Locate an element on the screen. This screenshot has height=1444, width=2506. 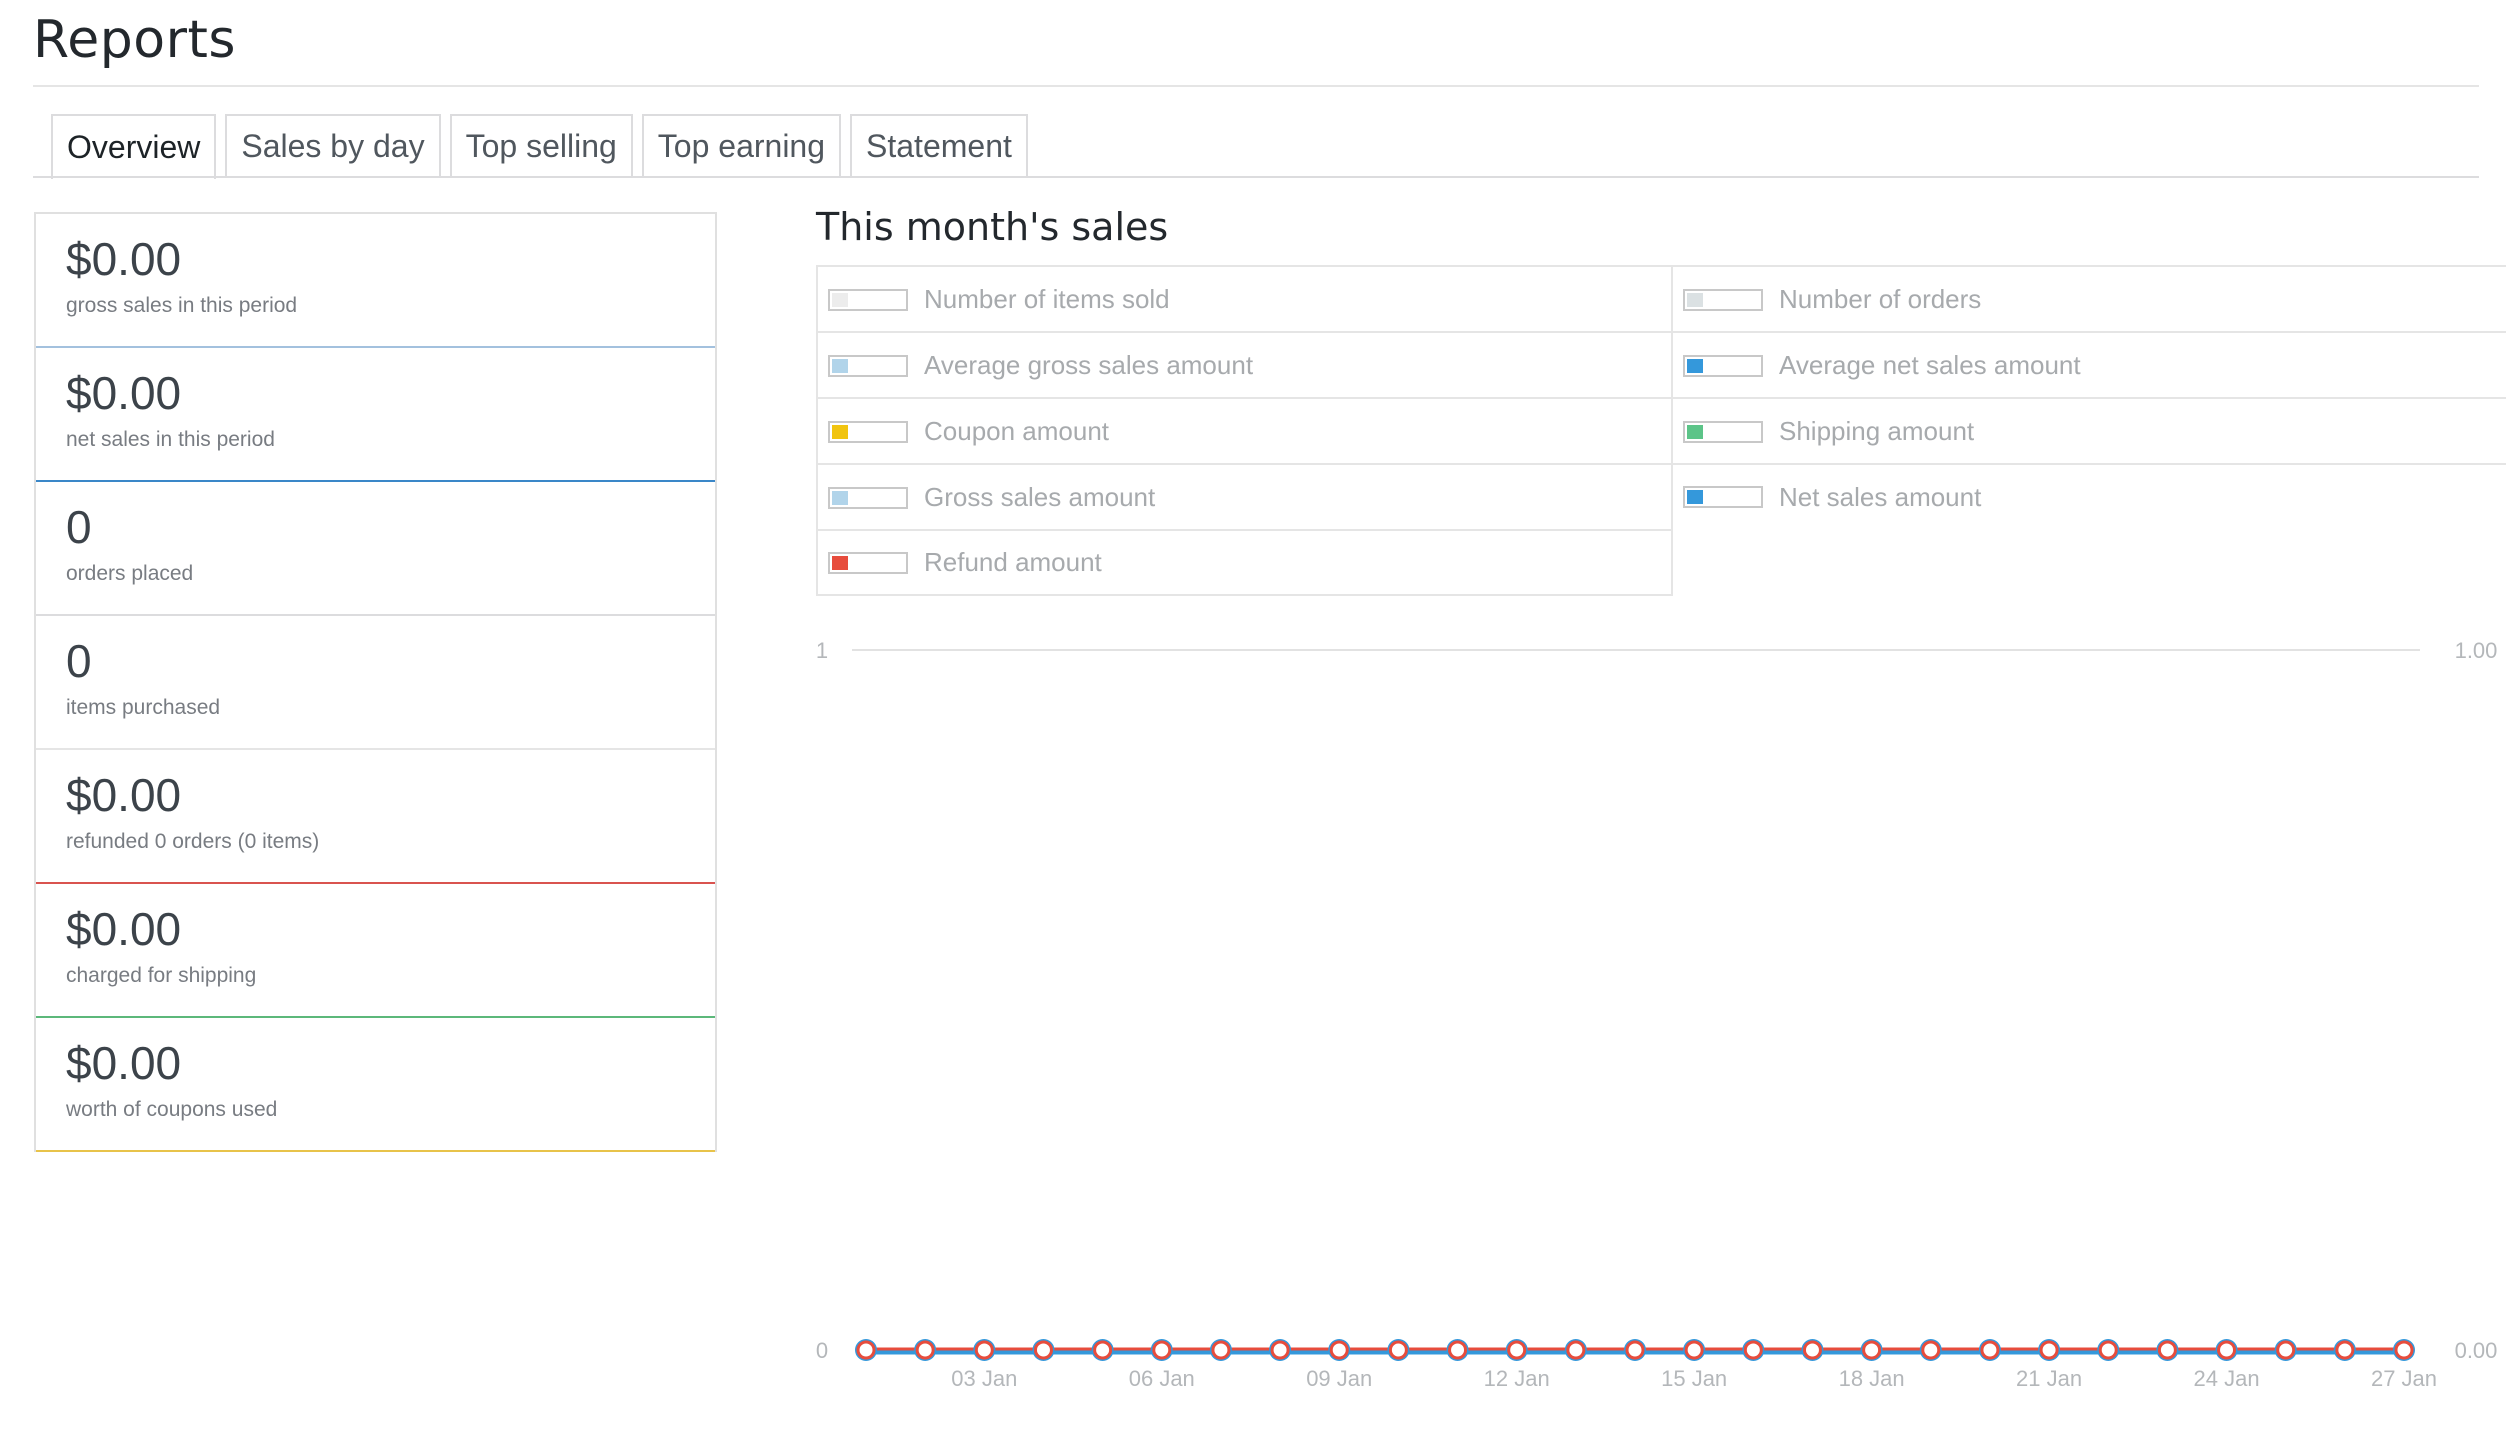
legend-item-avg-net-sales: Average net sales amount is located at coordinates (2088, 364).